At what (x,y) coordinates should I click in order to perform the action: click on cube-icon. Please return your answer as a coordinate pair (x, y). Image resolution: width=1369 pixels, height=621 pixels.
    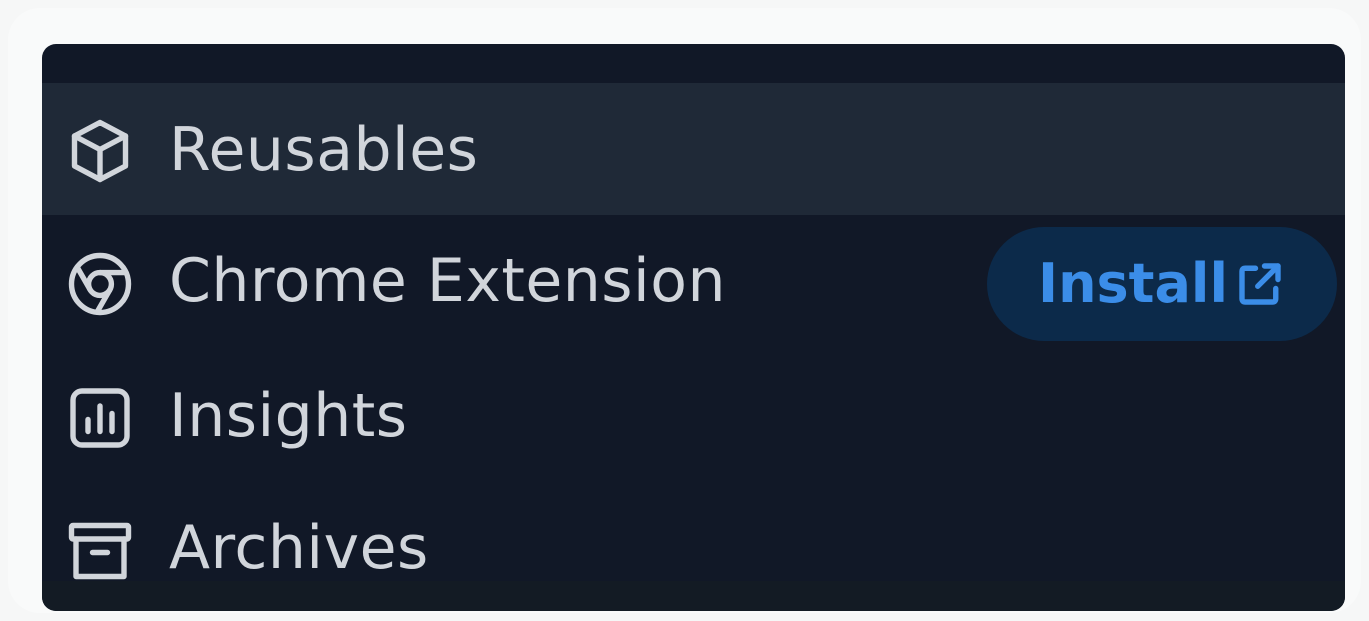
    Looking at the image, I should click on (100, 151).